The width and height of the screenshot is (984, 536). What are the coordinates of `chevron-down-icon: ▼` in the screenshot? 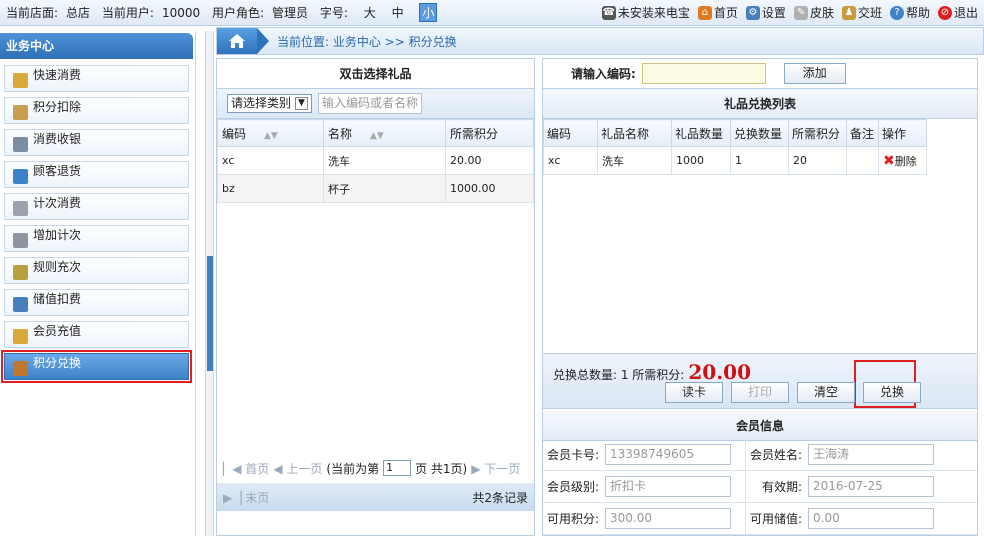 It's located at (302, 103).